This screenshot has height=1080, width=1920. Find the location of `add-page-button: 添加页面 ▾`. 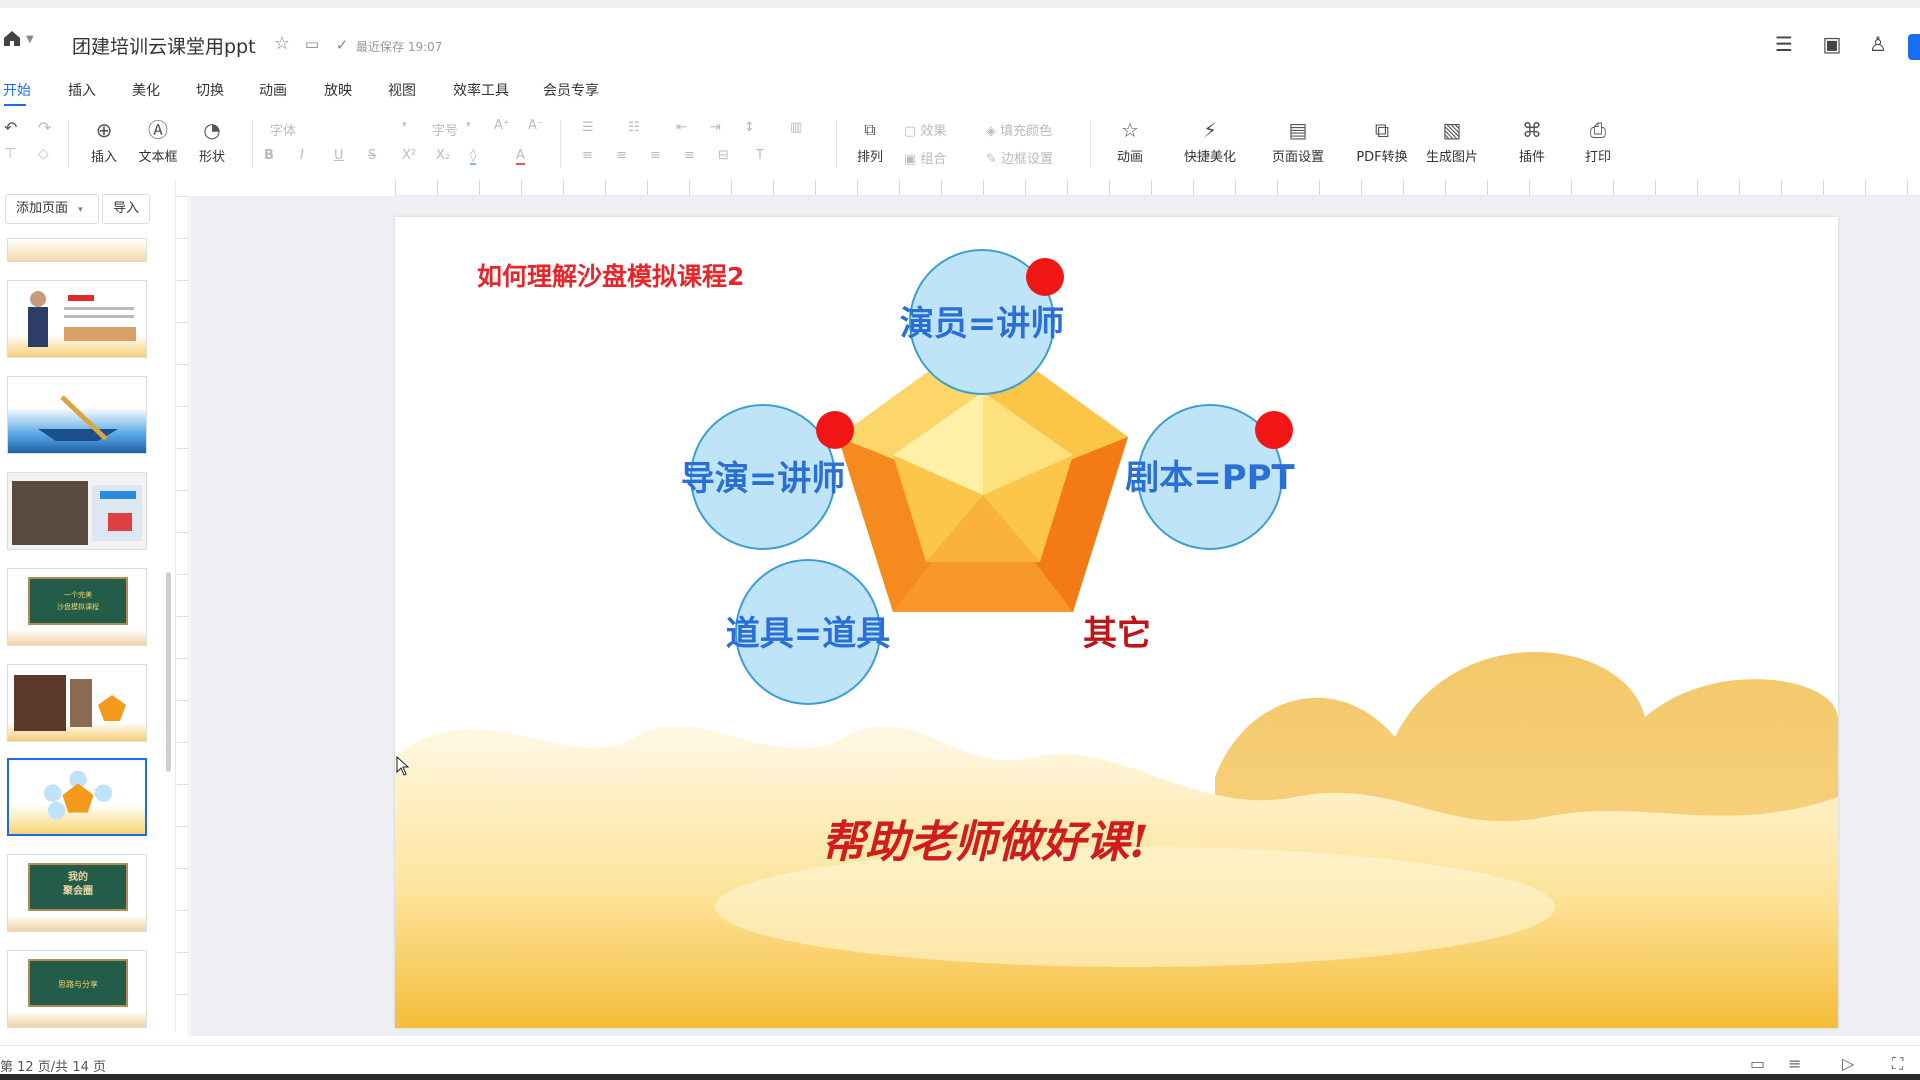

add-page-button: 添加页面 ▾ is located at coordinates (52, 209).